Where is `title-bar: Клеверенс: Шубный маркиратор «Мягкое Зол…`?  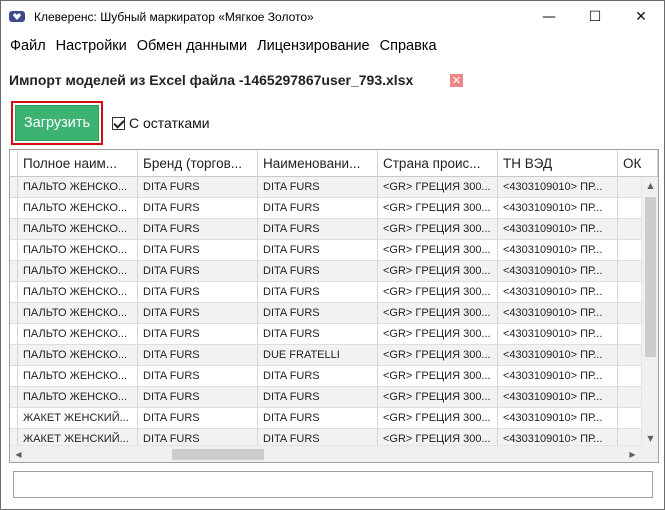 title-bar: Клеверенс: Шубный маркиратор «Мягкое Зол… is located at coordinates (332, 16).